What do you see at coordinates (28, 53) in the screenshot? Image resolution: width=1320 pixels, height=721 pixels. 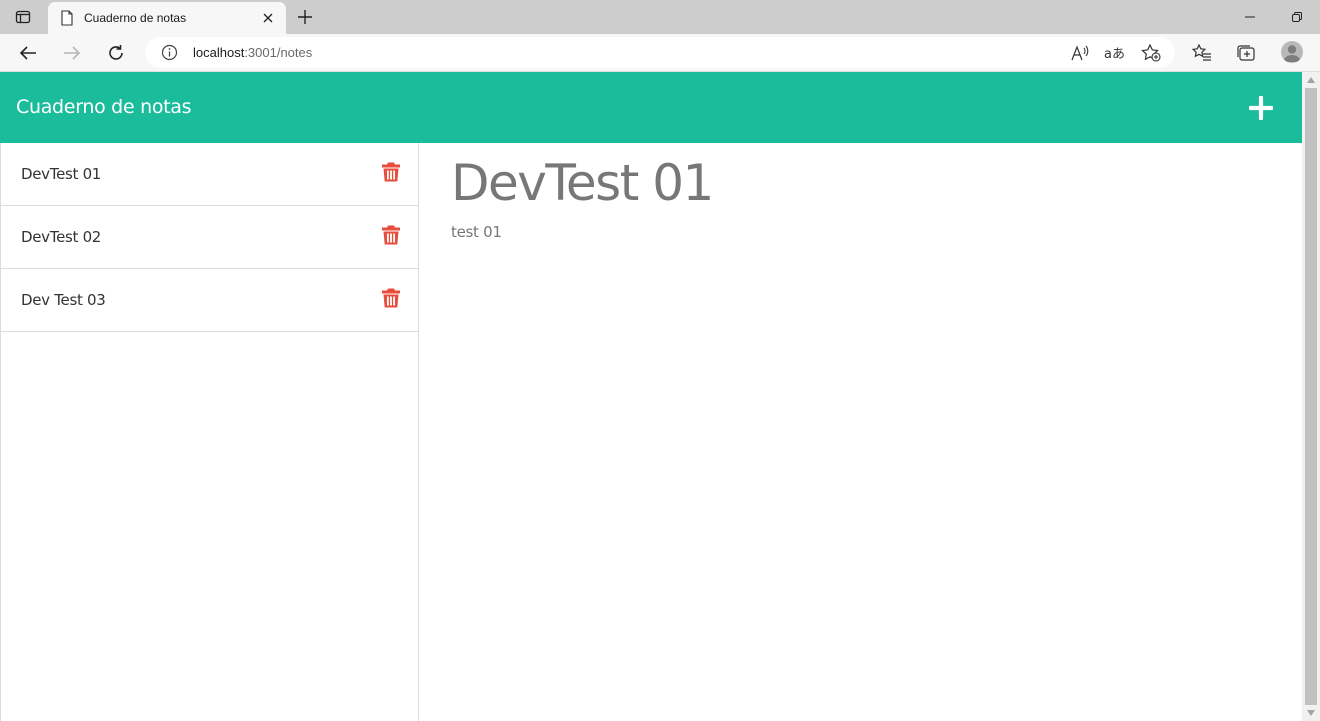 I see `back-icon` at bounding box center [28, 53].